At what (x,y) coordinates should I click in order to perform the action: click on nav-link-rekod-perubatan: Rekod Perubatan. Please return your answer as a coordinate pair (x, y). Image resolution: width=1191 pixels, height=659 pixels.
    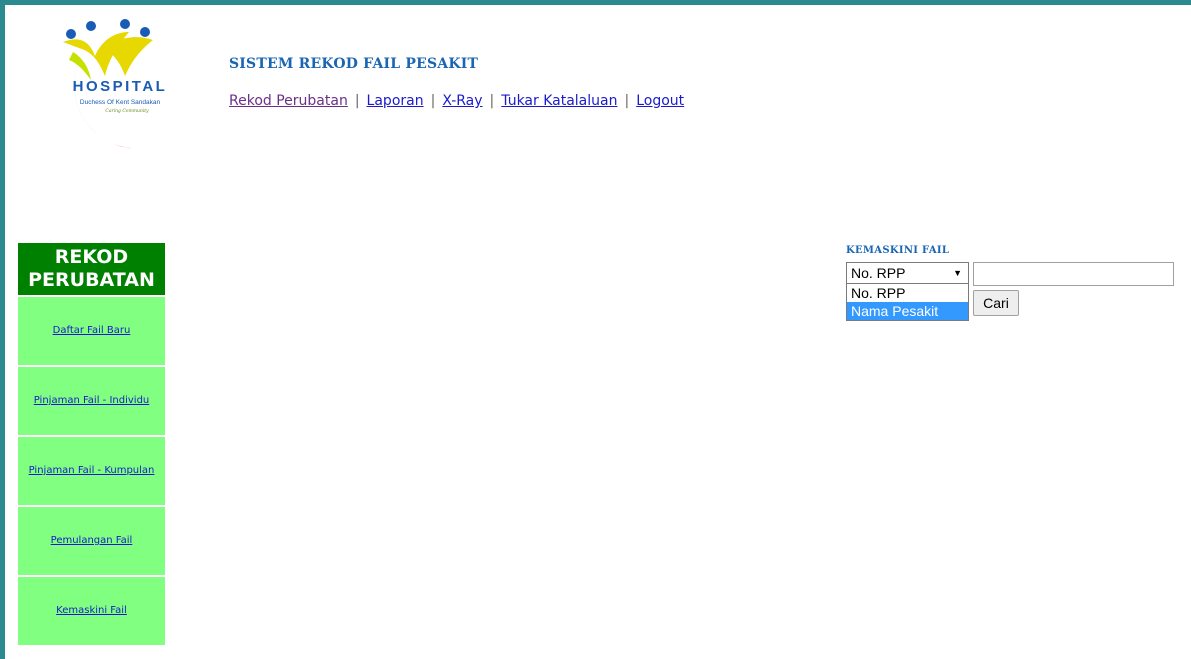
    Looking at the image, I should click on (288, 101).